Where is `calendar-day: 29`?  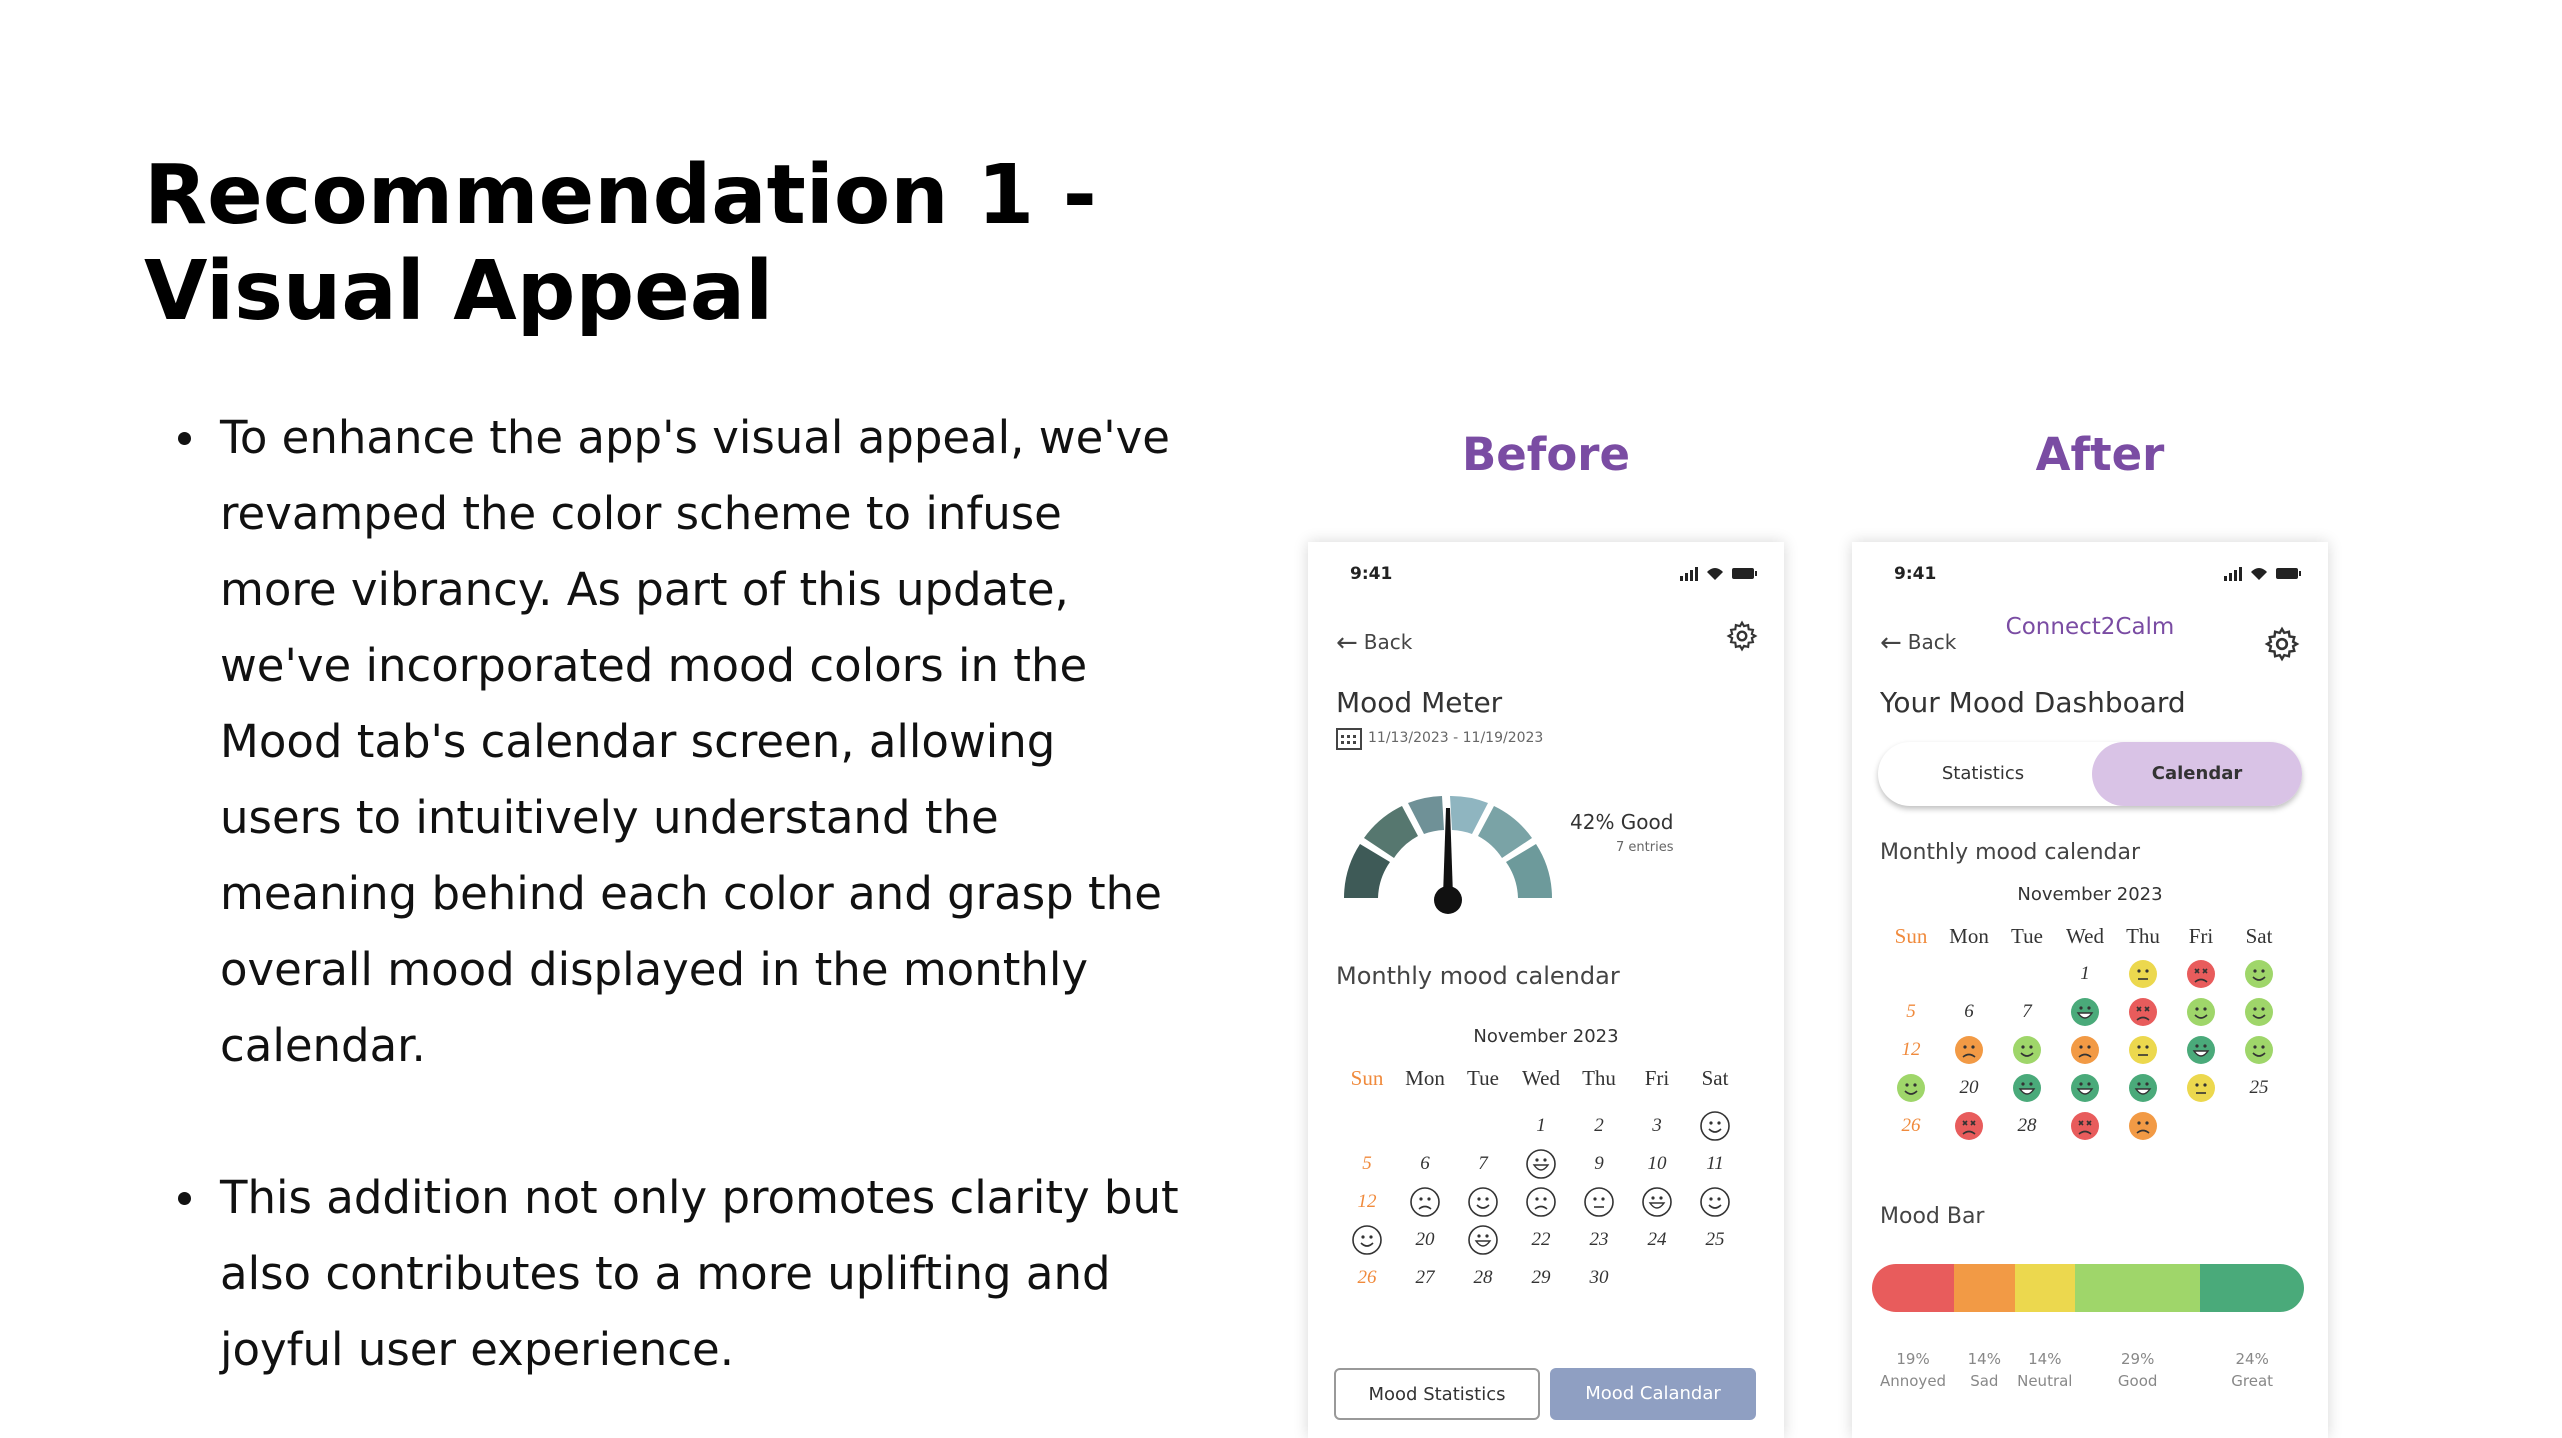
calendar-day: 29 is located at coordinates (1541, 1278).